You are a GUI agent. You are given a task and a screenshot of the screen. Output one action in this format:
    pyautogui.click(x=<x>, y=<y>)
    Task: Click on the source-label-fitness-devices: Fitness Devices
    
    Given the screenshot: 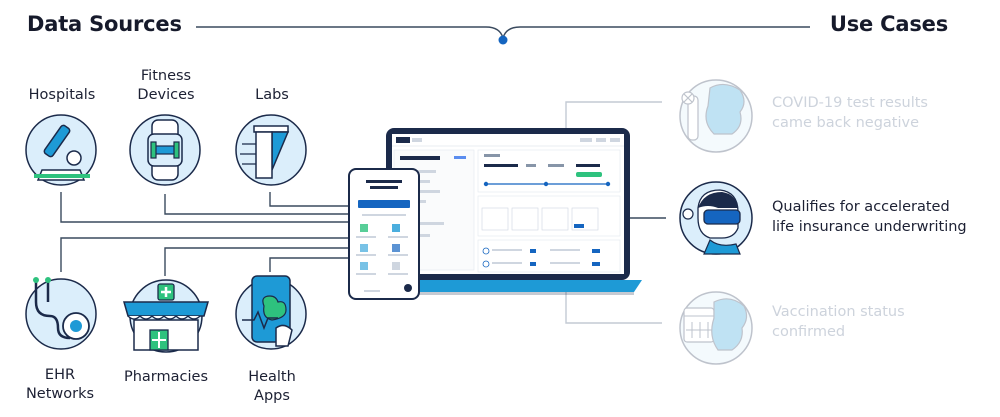 What is the action you would take?
    pyautogui.click(x=166, y=85)
    